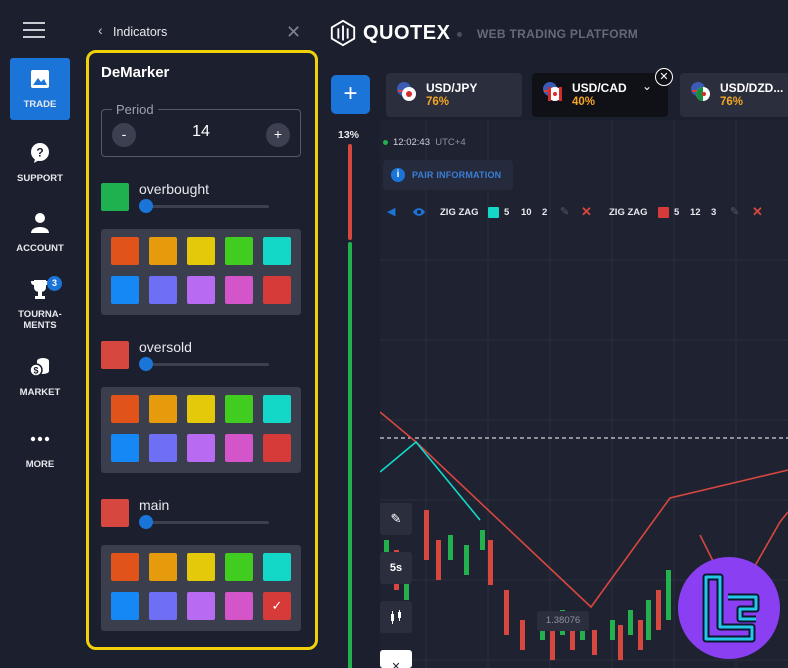 This screenshot has height=668, width=788. What do you see at coordinates (452, 88) in the screenshot?
I see `asset-name: USD/JPY` at bounding box center [452, 88].